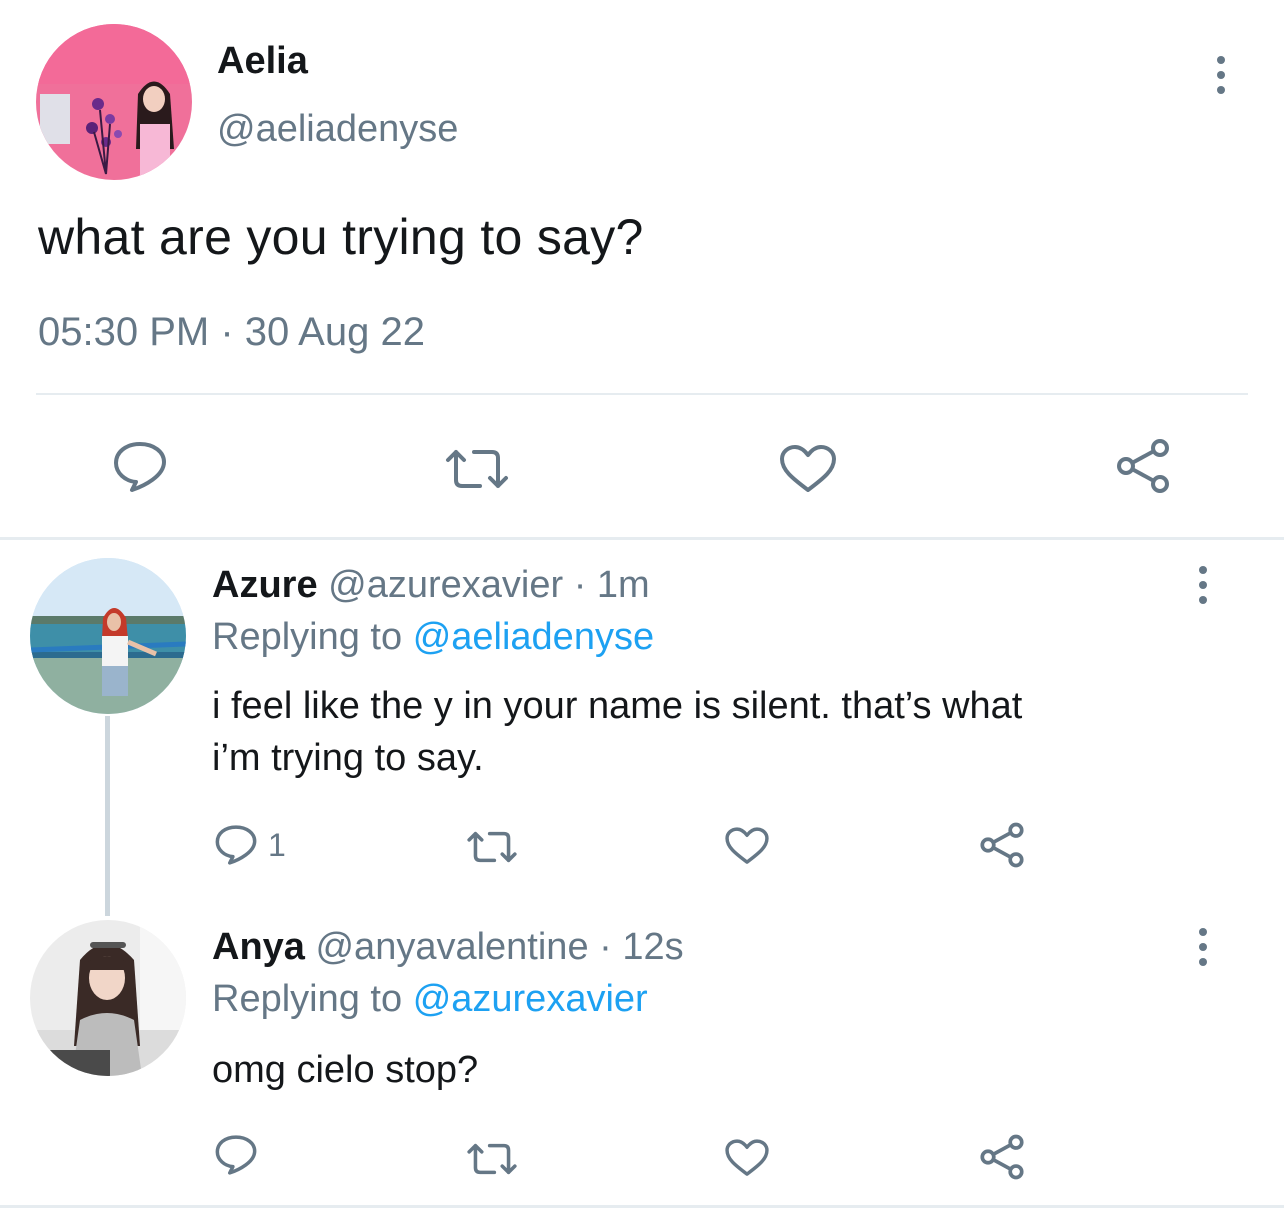  I want to click on reply-header: Azure @azurexavier · 1m, so click(431, 585).